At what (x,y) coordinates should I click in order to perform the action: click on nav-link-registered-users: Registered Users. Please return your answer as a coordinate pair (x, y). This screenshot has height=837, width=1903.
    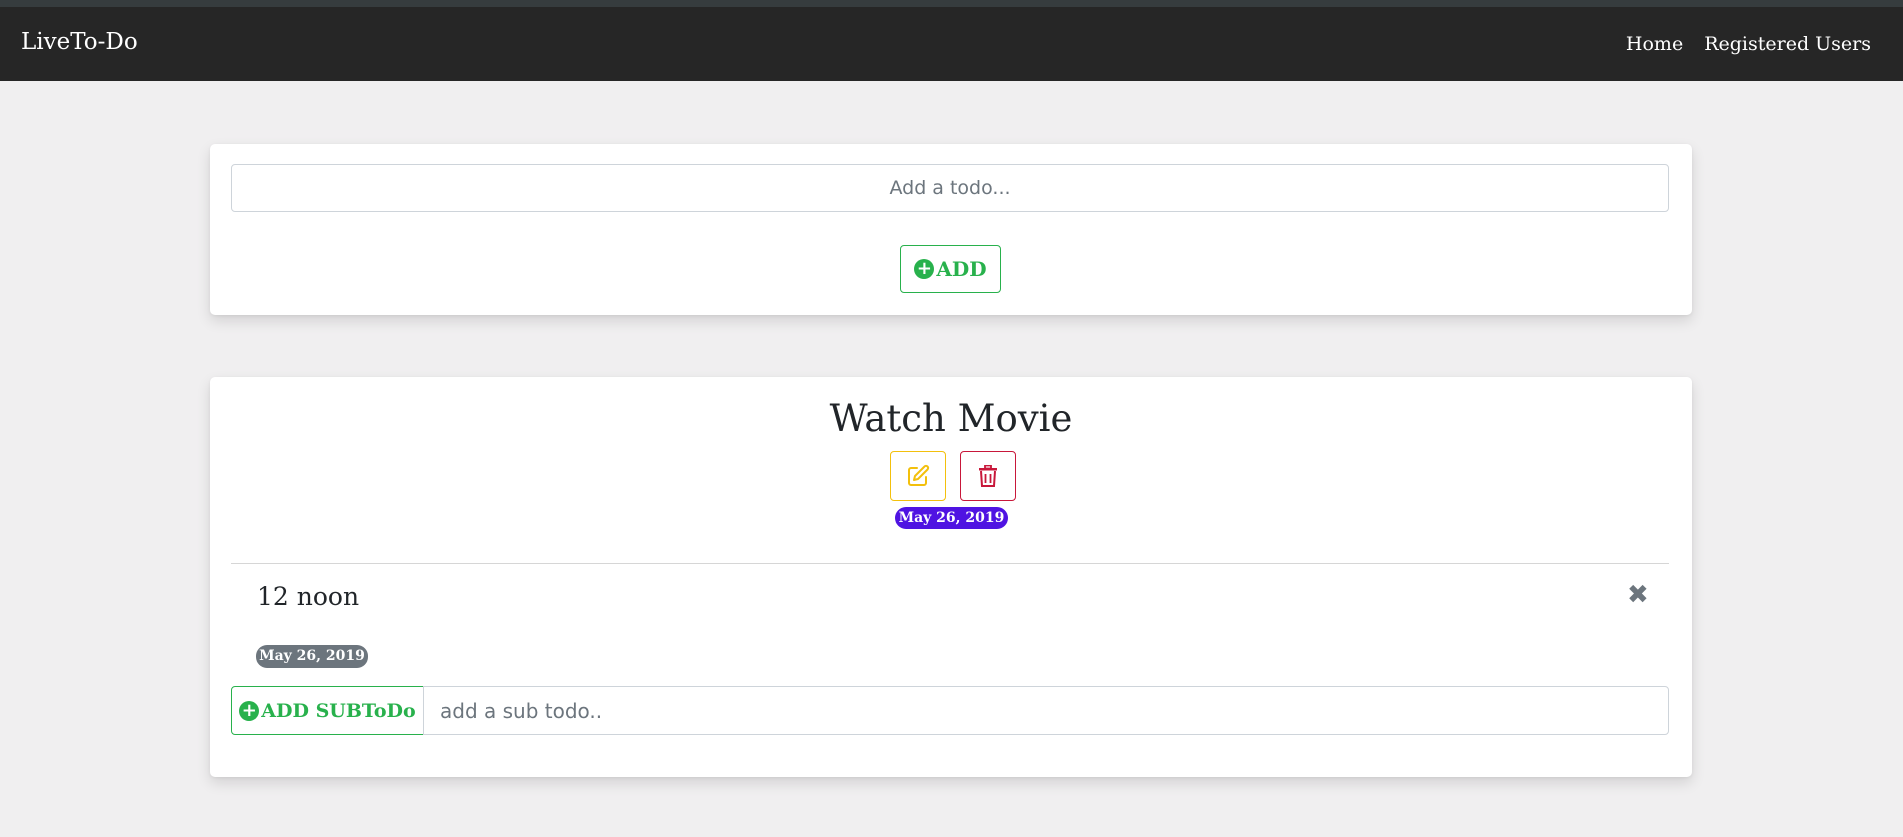
    Looking at the image, I should click on (1787, 44).